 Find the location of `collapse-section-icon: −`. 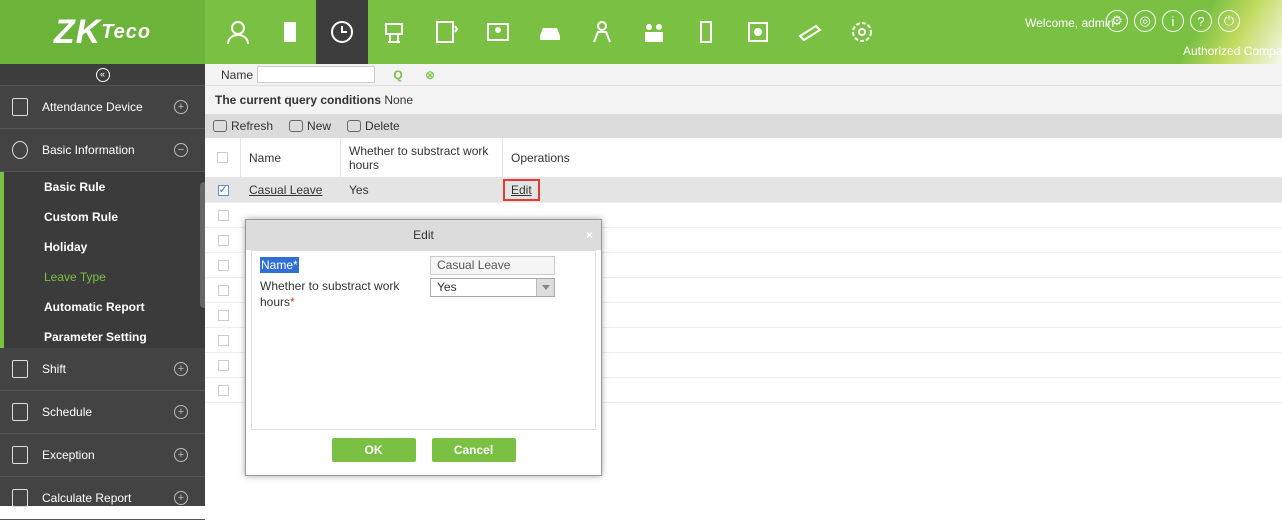

collapse-section-icon: − is located at coordinates (181, 150).